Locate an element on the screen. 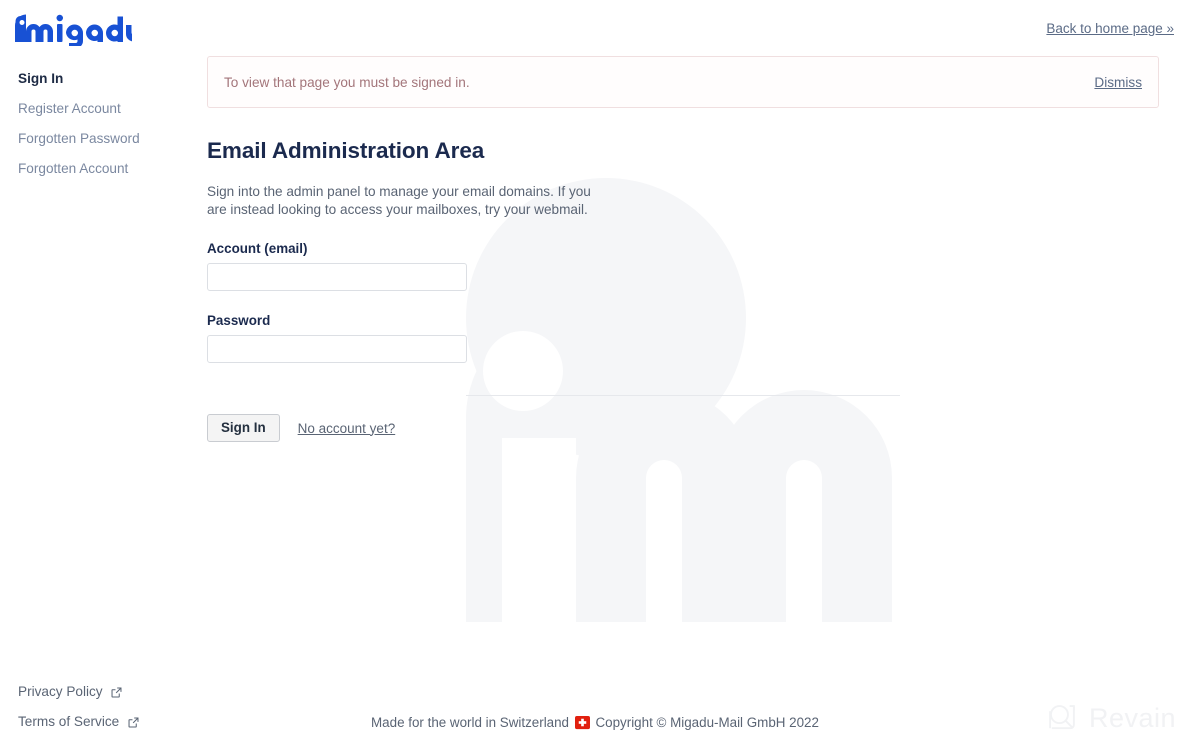 This screenshot has width=1190, height=743. account-field-group: Account (email) is located at coordinates (683, 266).